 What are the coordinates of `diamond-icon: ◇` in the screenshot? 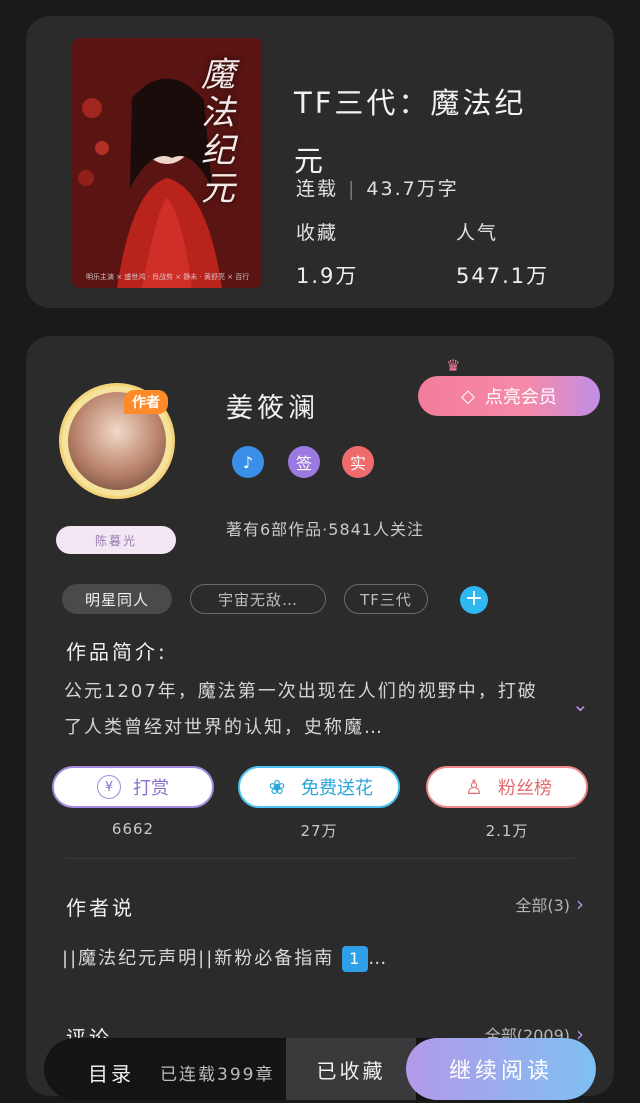 It's located at (468, 396).